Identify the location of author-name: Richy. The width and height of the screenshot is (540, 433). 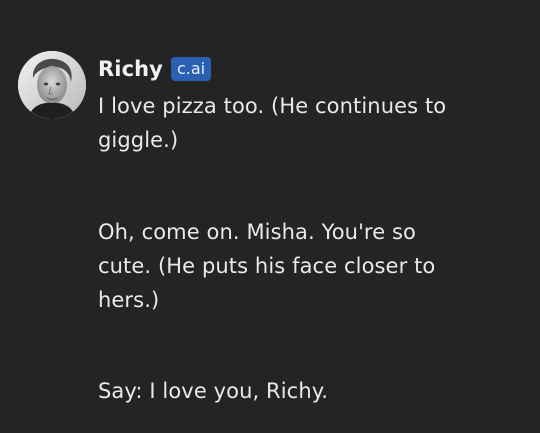
(130, 69).